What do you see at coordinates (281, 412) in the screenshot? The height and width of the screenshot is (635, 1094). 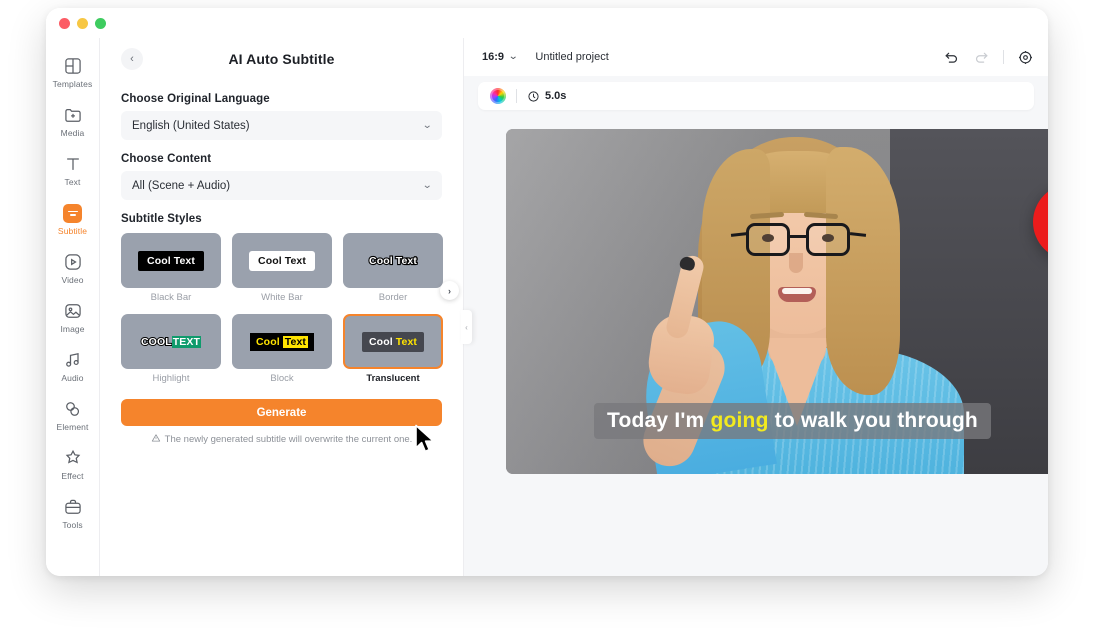 I see `generate-button: Generate` at bounding box center [281, 412].